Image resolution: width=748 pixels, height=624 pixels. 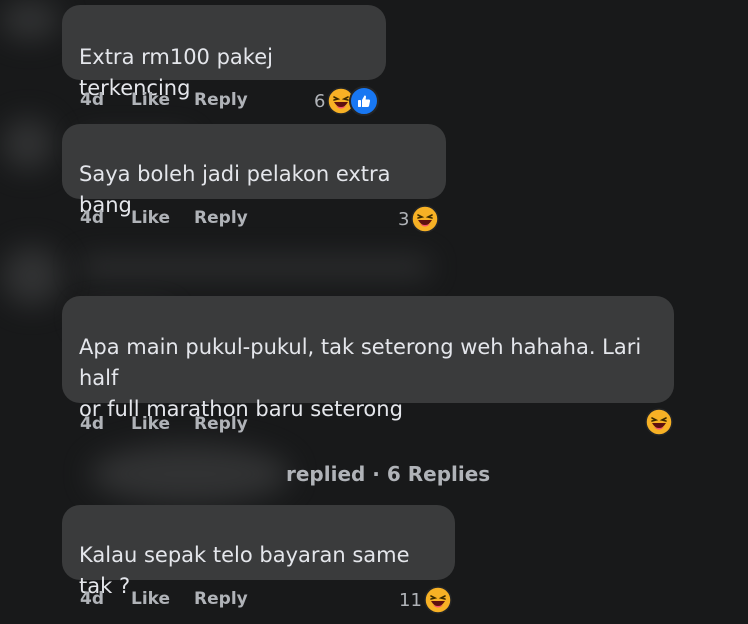 What do you see at coordinates (347, 101) in the screenshot?
I see `reaction-summary: 6` at bounding box center [347, 101].